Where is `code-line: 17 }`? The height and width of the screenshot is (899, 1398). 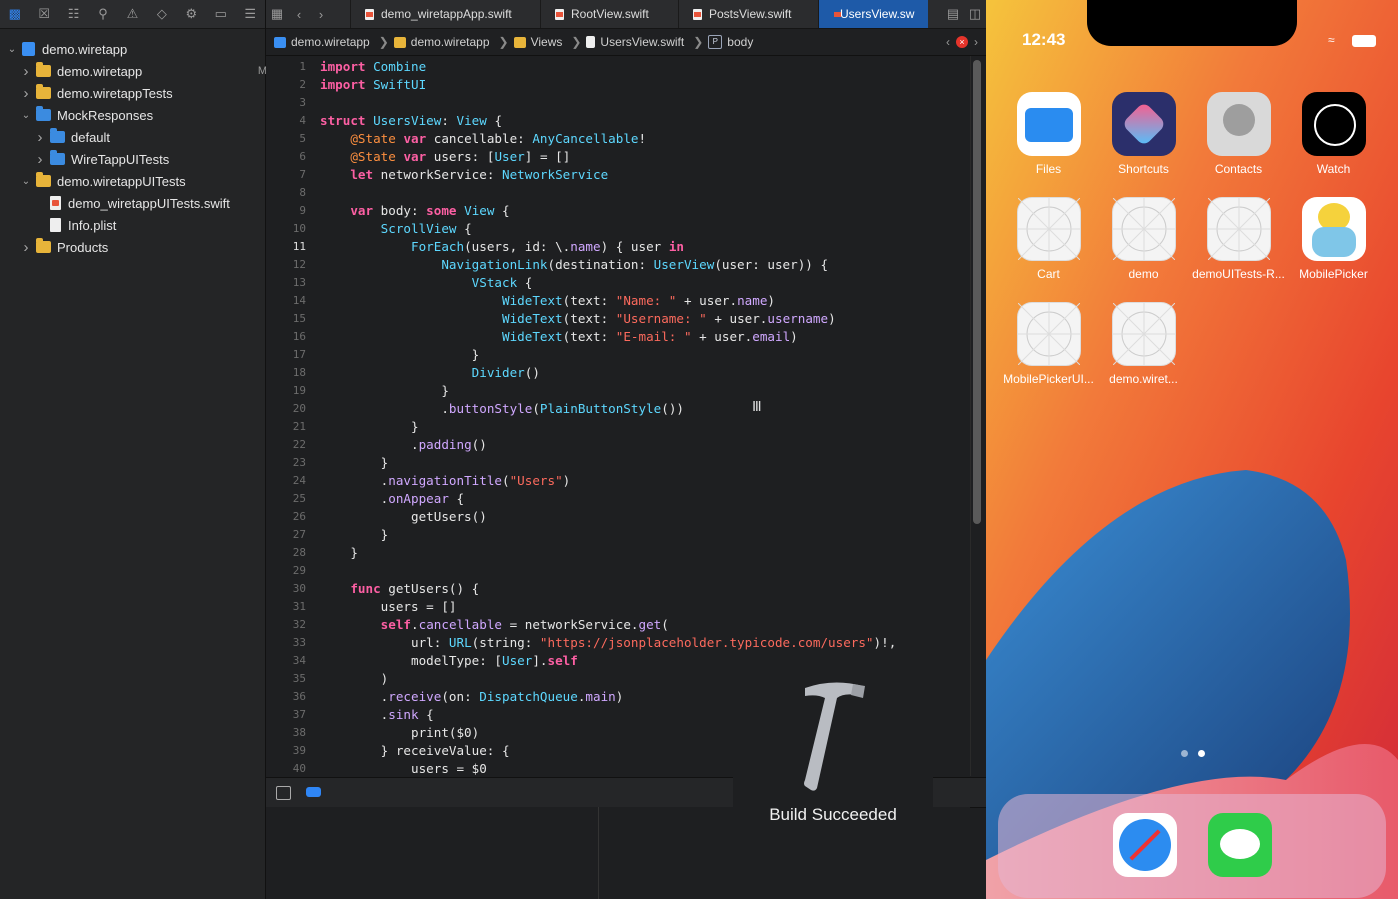
code-line: 17 } is located at coordinates (618, 355).